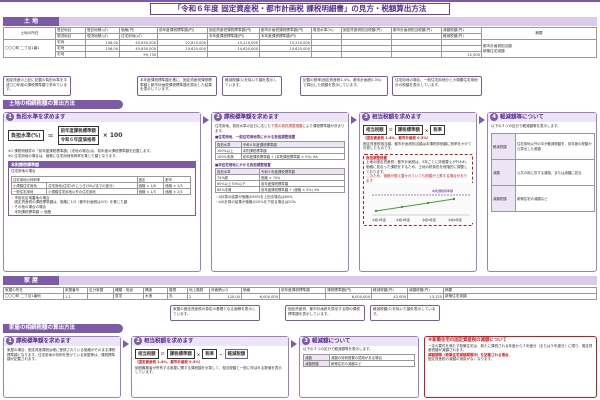 The height and width of the screenshot is (400, 600). Describe the element at coordinates (236, 354) in the screenshot. I see `formula-term: 軽減税額` at that location.